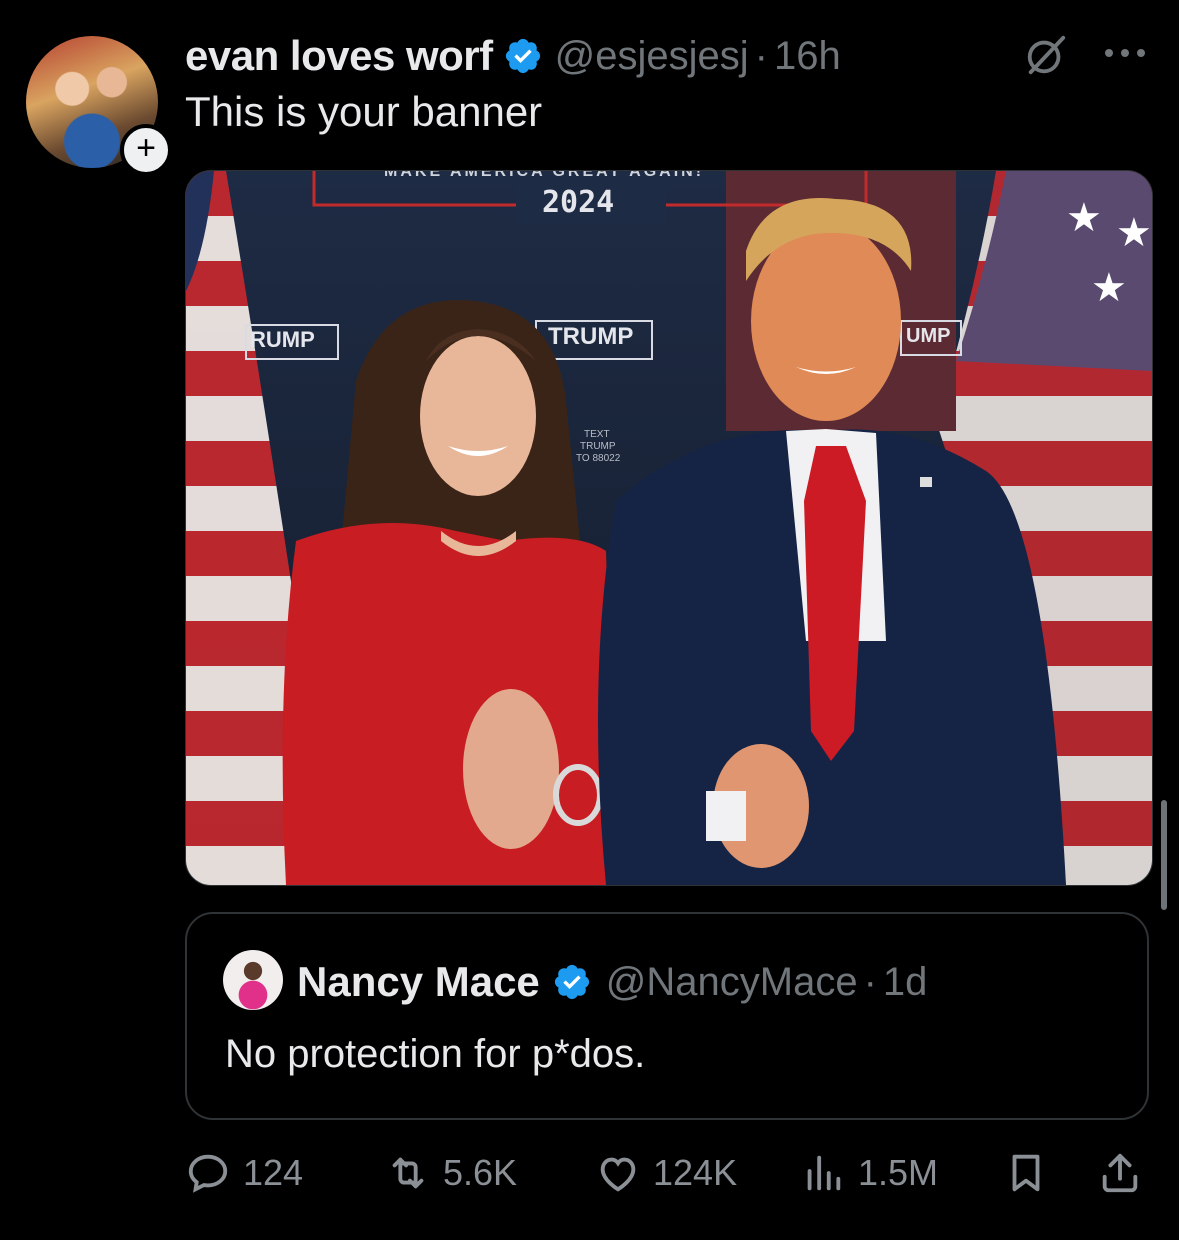  What do you see at coordinates (364, 111) in the screenshot?
I see `tweet-text: This is your banner` at bounding box center [364, 111].